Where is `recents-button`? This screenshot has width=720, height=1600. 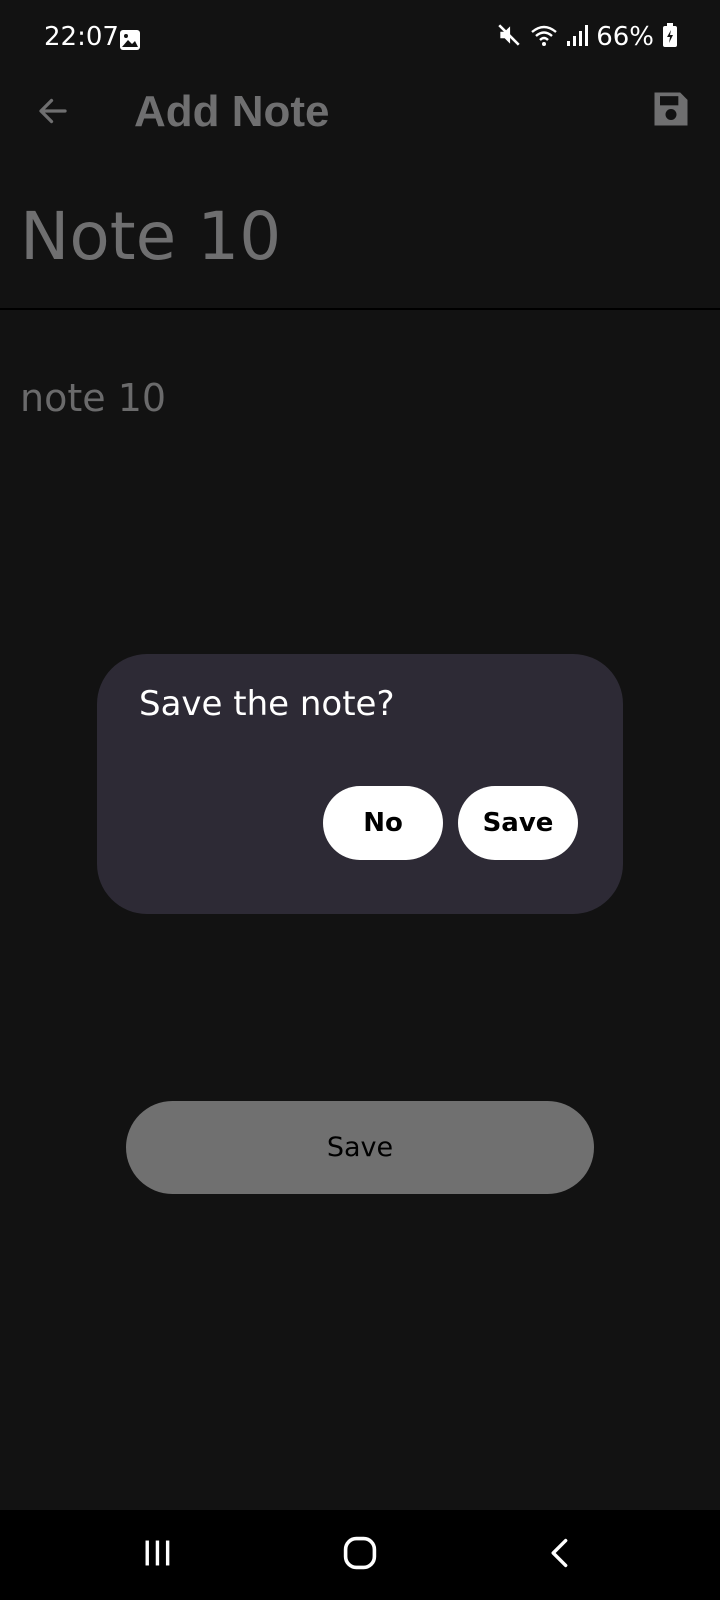 recents-button is located at coordinates (158, 1555).